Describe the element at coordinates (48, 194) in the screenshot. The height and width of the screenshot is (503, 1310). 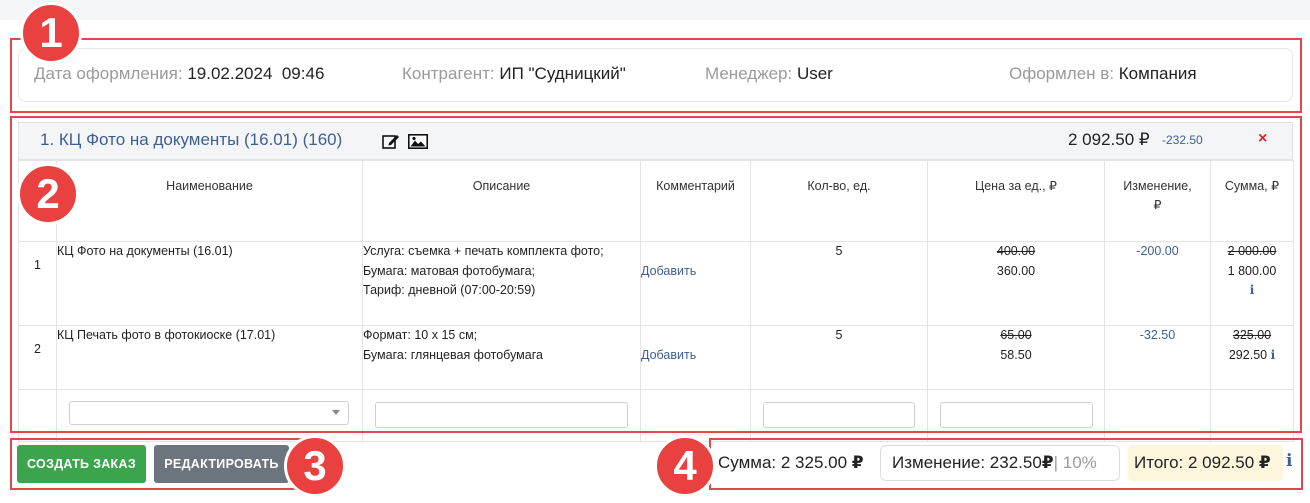
I see `annotation-badge-2: 2` at that location.